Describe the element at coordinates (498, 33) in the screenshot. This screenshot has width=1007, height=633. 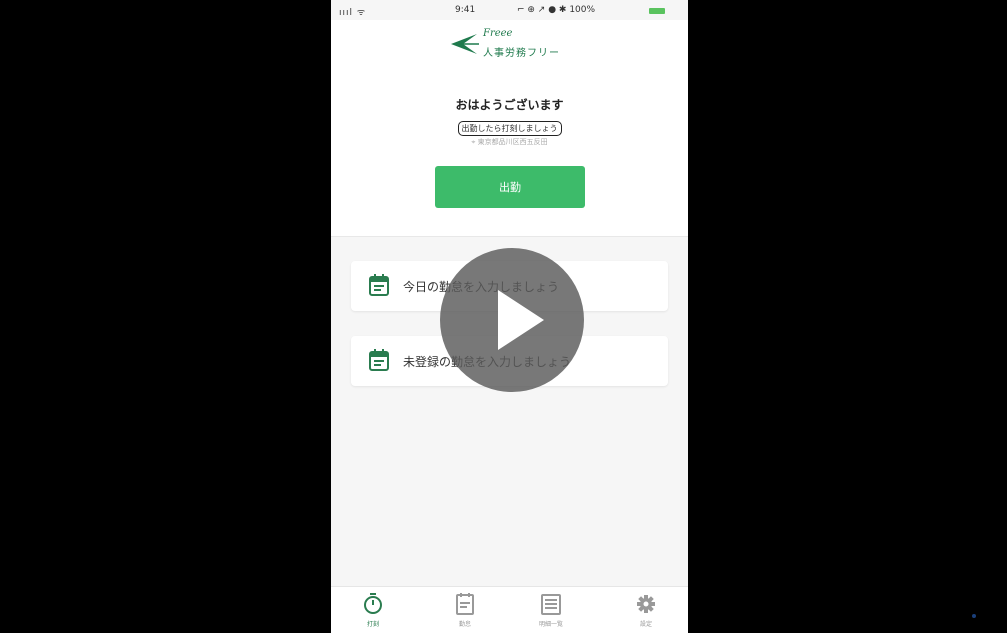
I see `logo-script: Freee` at that location.